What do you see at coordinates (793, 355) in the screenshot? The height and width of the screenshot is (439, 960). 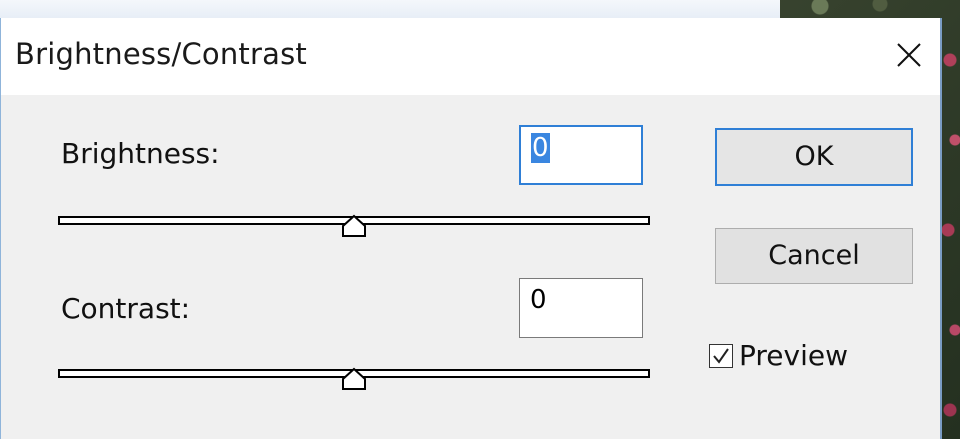 I see `preview-label: Preview` at bounding box center [793, 355].